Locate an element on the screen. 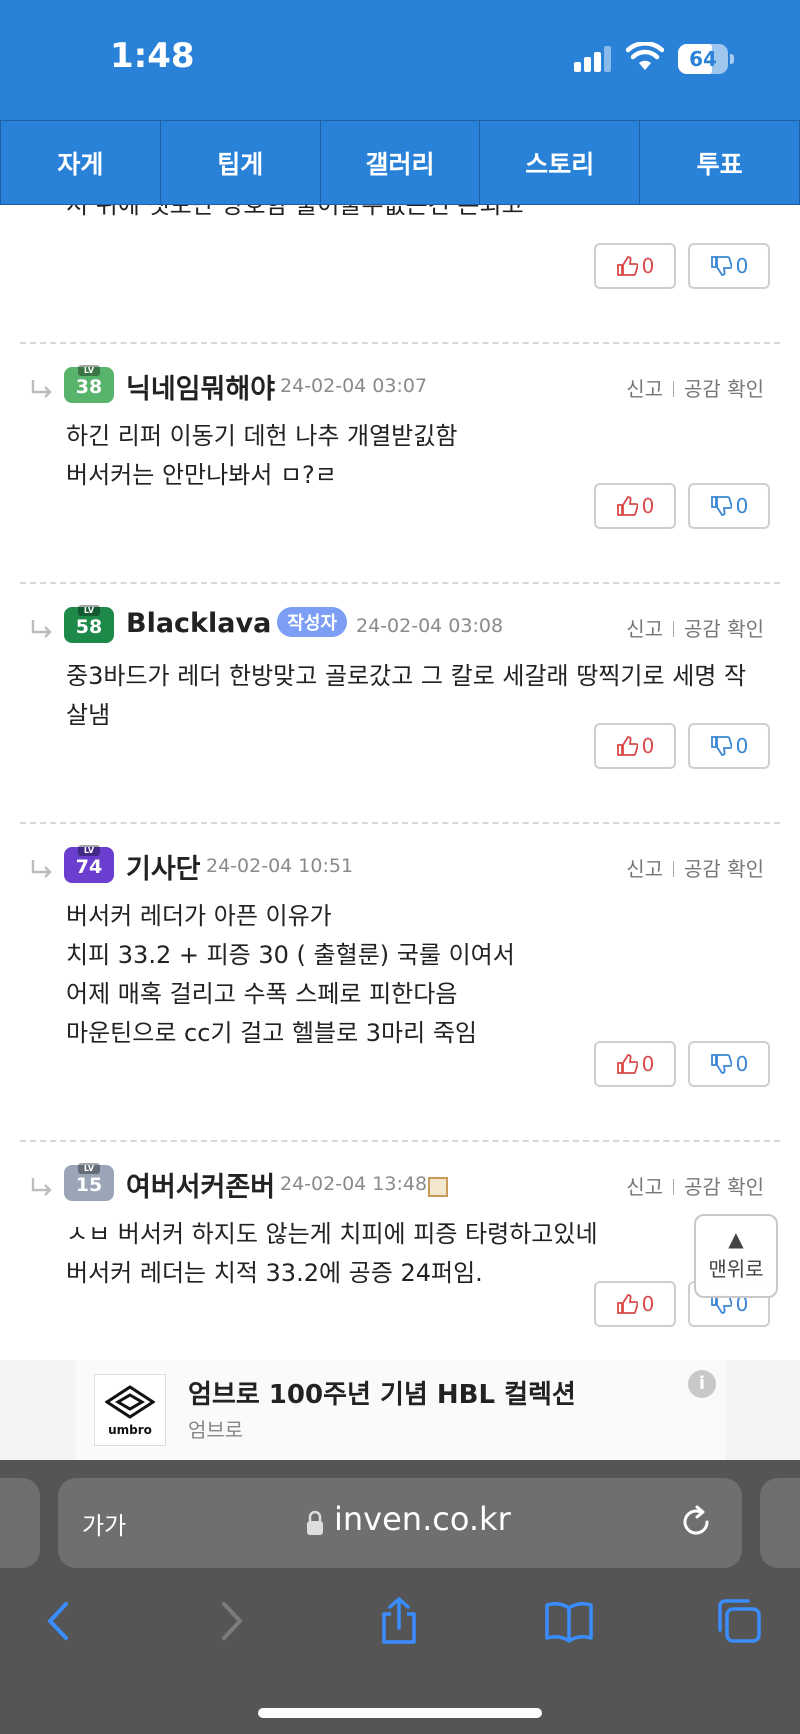 This screenshot has width=800, height=1734. comment-nickname: Blacklava 작성자 is located at coordinates (236, 623).